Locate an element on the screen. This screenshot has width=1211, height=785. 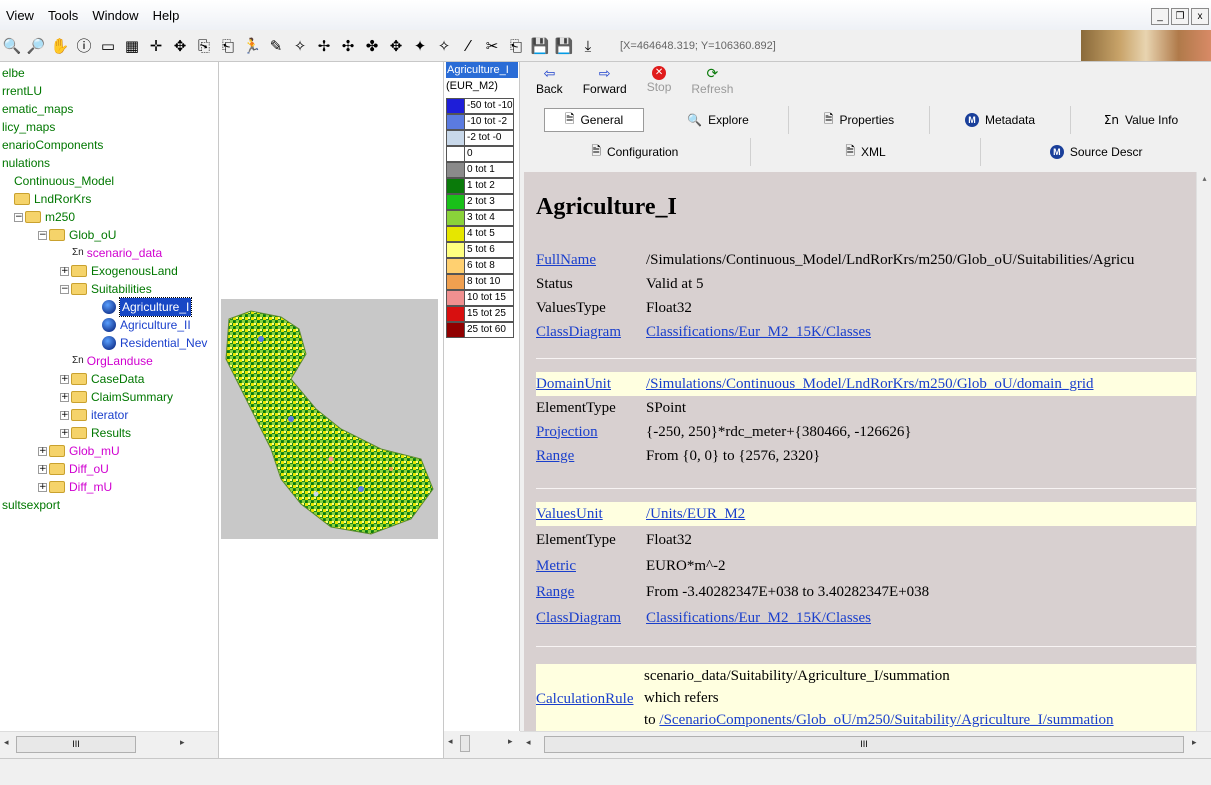
tree-item: Agriculture_II is located at coordinates (146, 325).